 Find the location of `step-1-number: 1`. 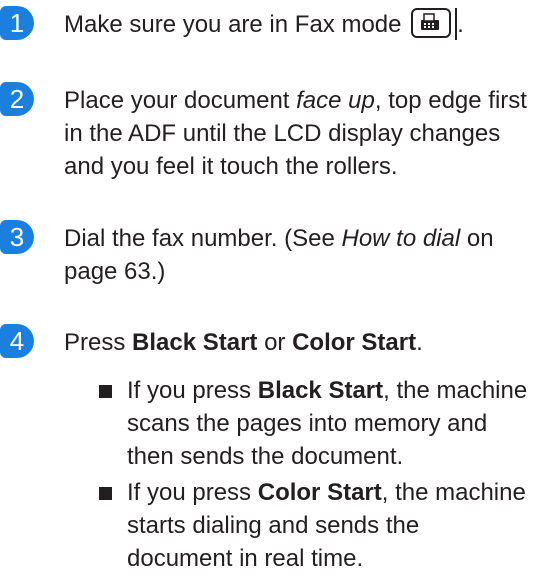

step-1-number: 1 is located at coordinates (17, 23).